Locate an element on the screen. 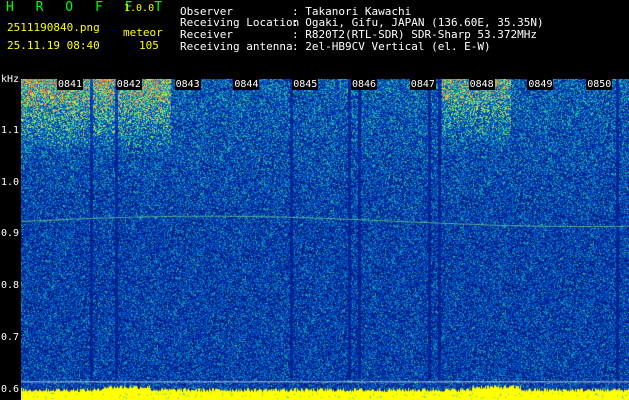 This screenshot has height=400, width=629. time-tick-label: 0841 is located at coordinates (70, 84).